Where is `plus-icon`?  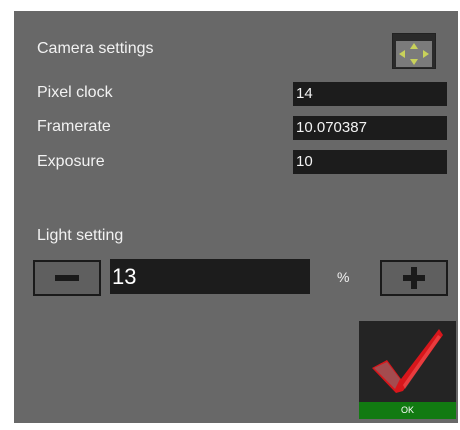 plus-icon is located at coordinates (414, 278).